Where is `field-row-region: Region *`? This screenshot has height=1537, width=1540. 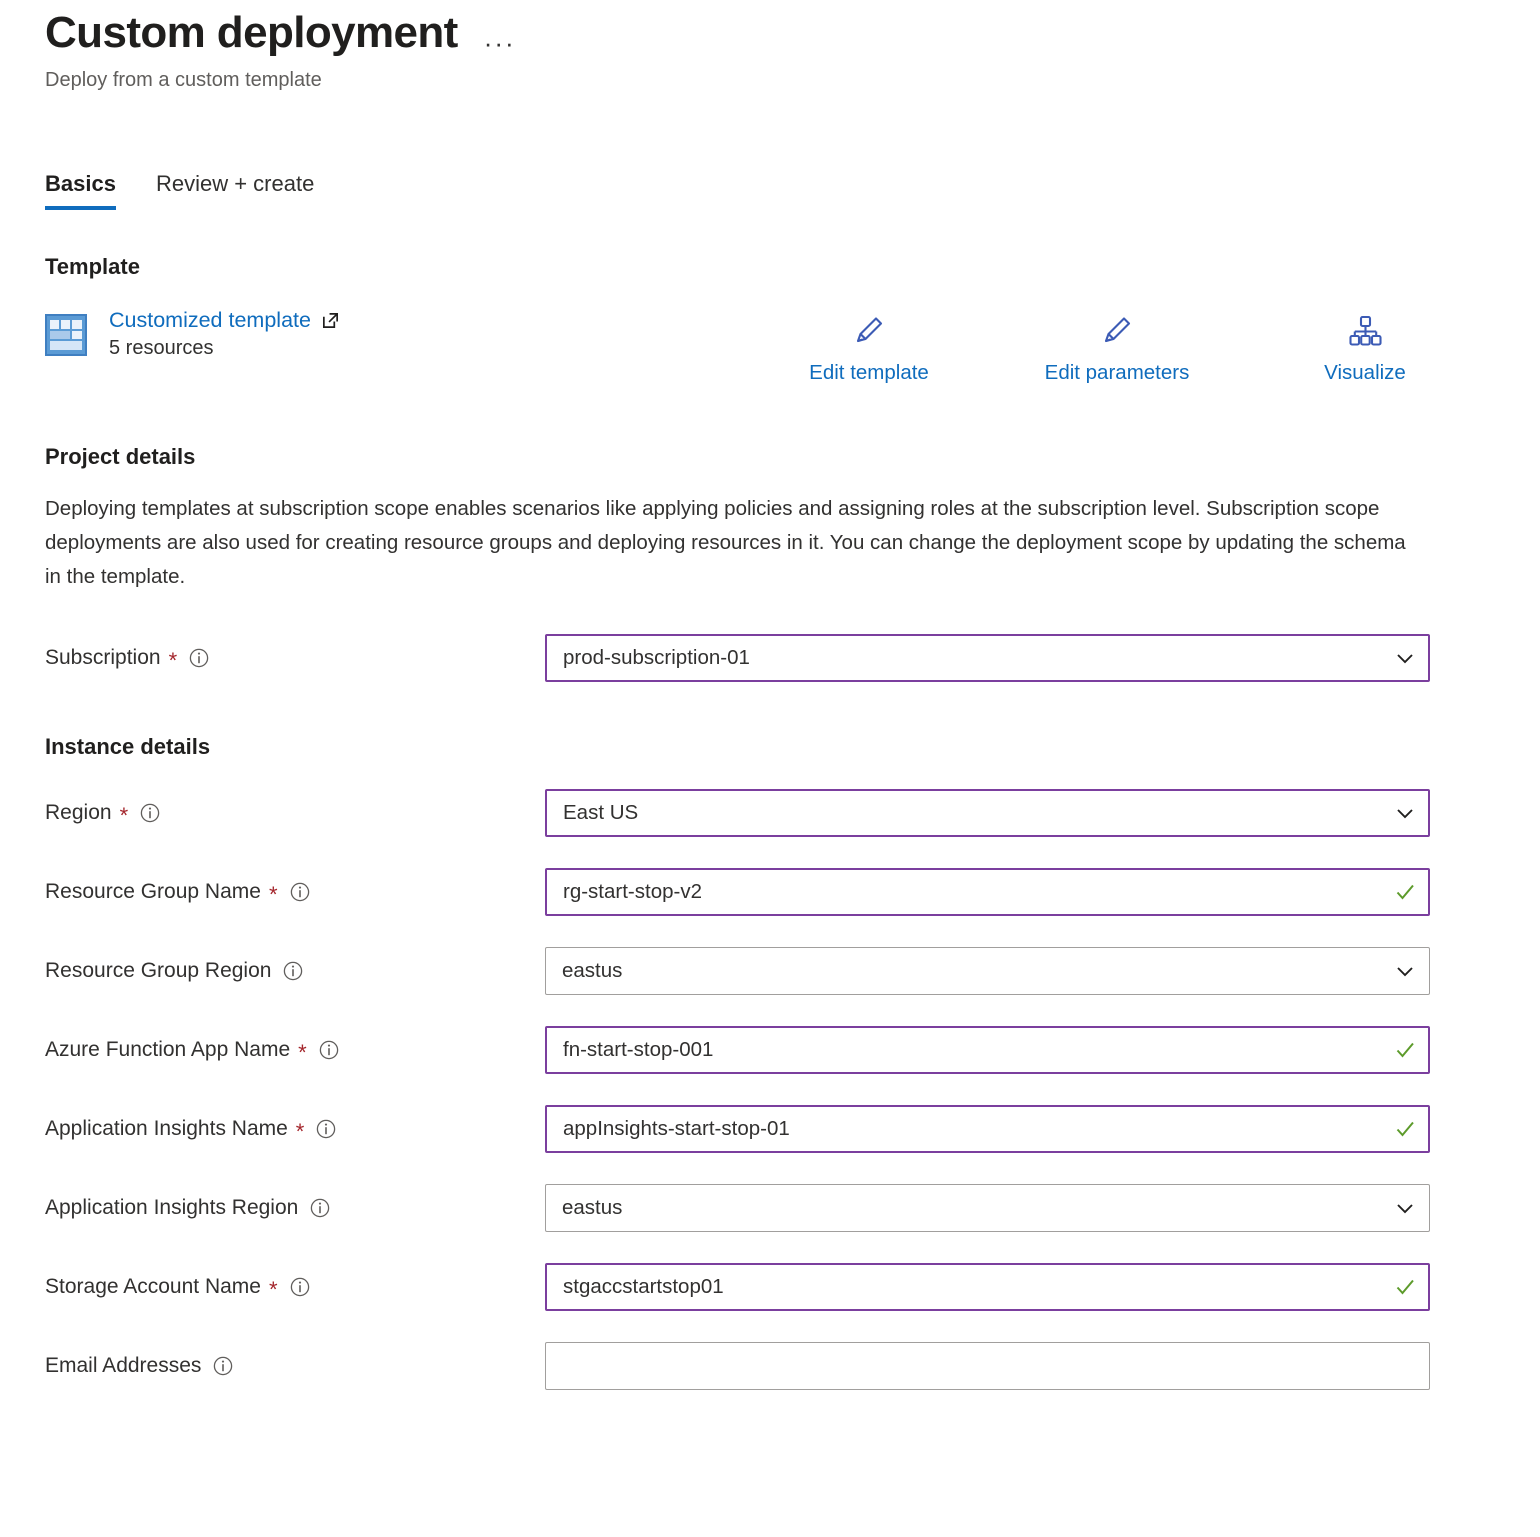
field-row-region: Region * is located at coordinates (792, 813).